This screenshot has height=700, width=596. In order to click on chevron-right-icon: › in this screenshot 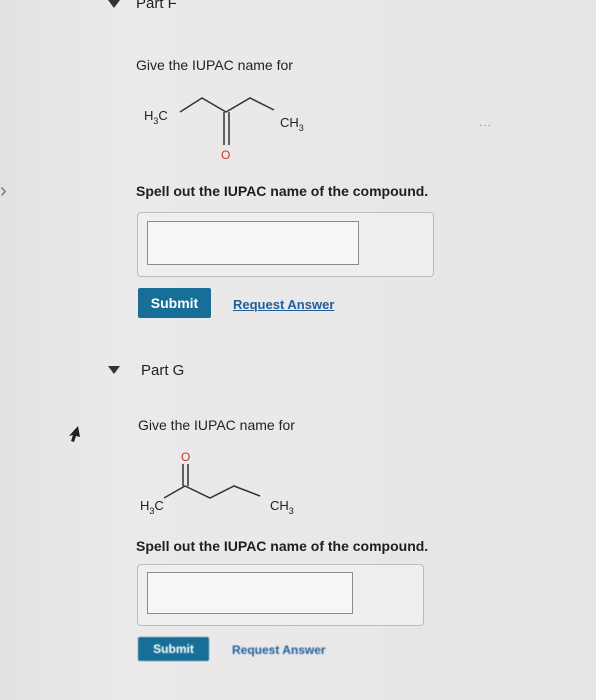, I will do `click(3, 191)`.